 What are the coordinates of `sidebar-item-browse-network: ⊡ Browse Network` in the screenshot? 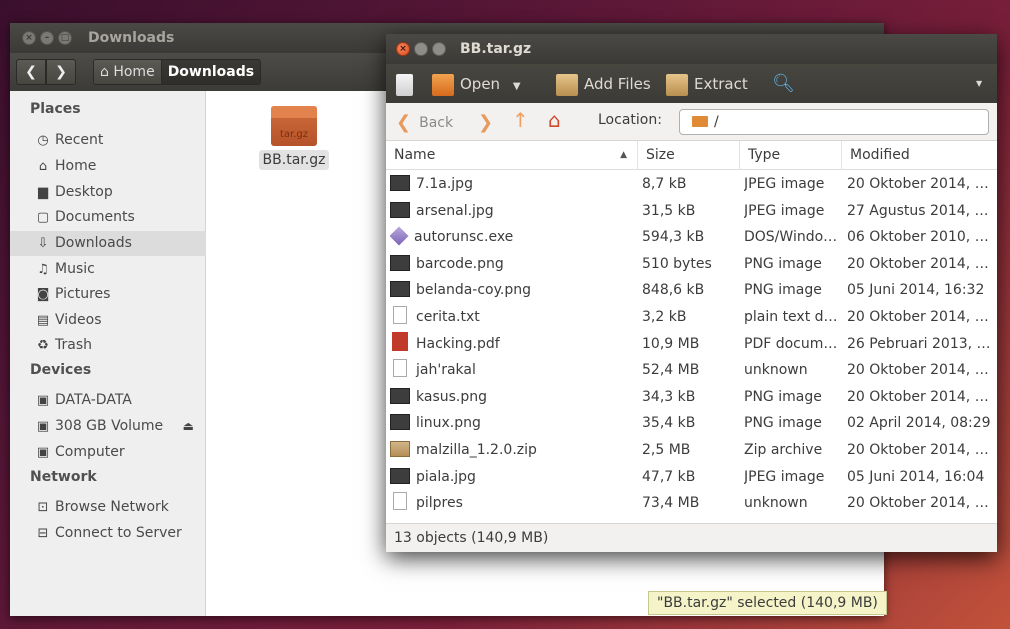 It's located at (108, 507).